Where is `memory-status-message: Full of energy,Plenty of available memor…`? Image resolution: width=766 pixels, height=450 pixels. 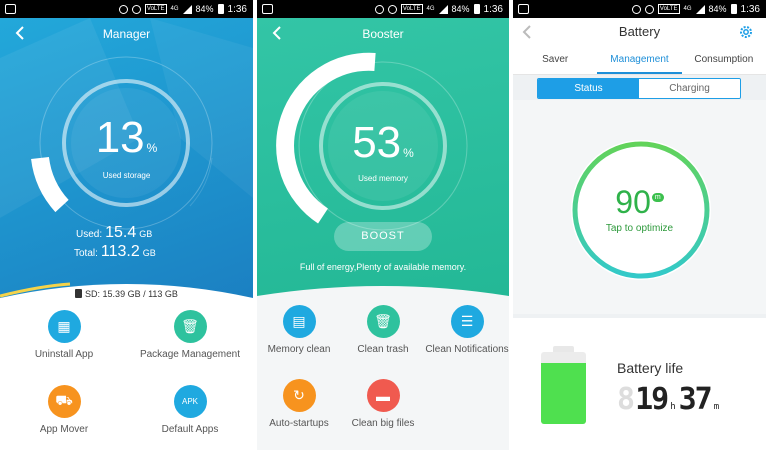 memory-status-message: Full of energy,Plenty of available memor… is located at coordinates (383, 267).